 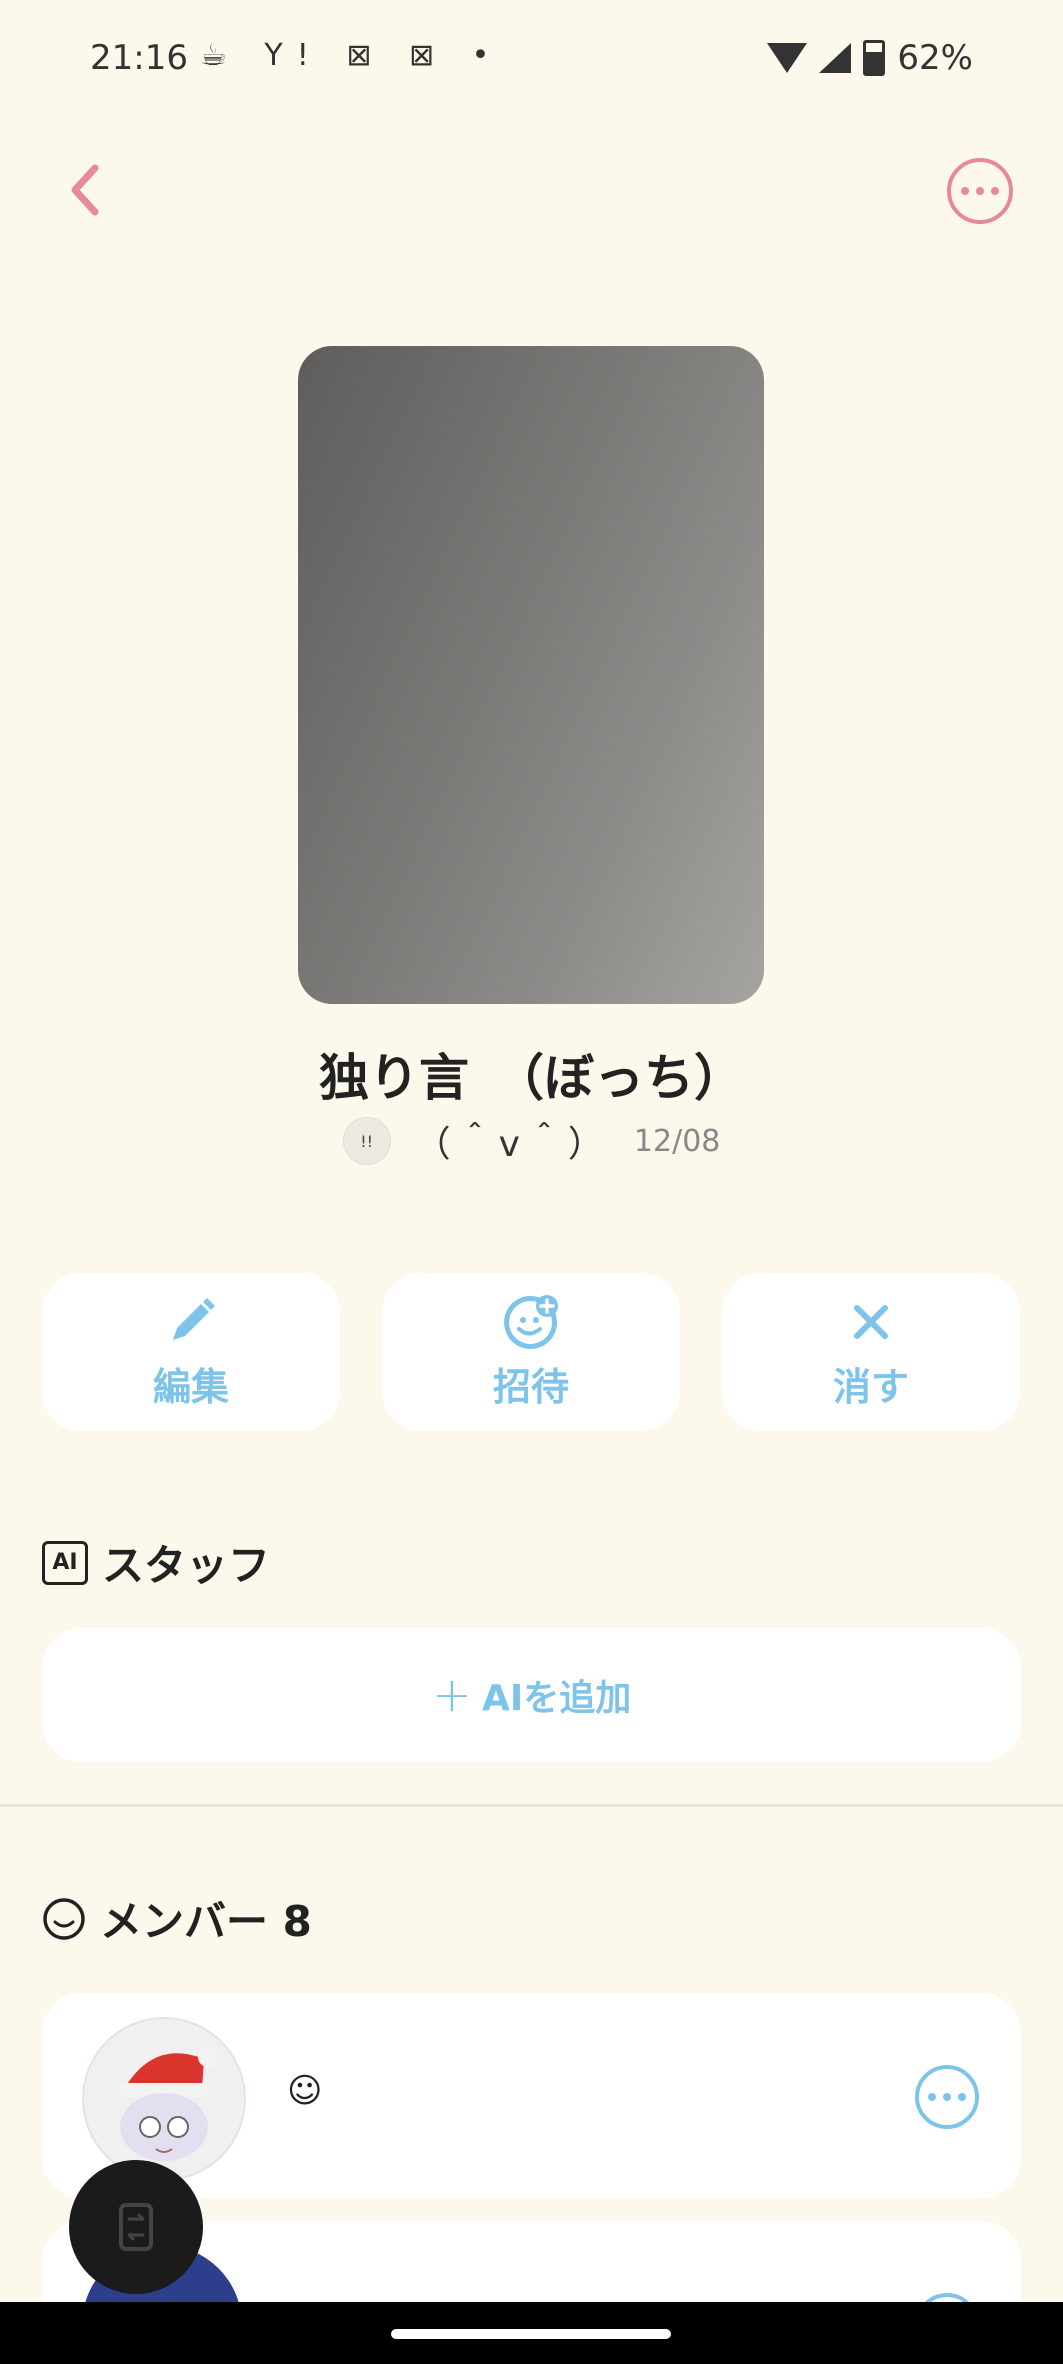 What do you see at coordinates (305, 2091) in the screenshot?
I see `member-name: ☺` at bounding box center [305, 2091].